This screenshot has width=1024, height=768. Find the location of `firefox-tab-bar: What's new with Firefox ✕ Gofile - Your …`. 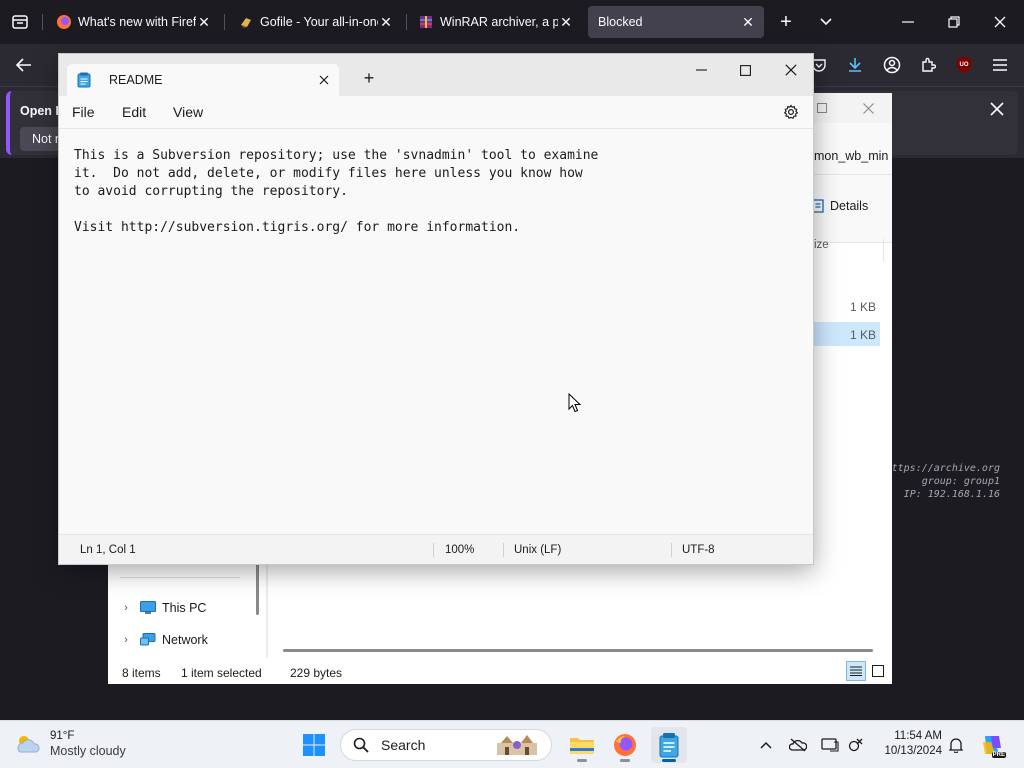

firefox-tab-bar: What's new with Firefox ✕ Gofile - Your … is located at coordinates (512, 22).